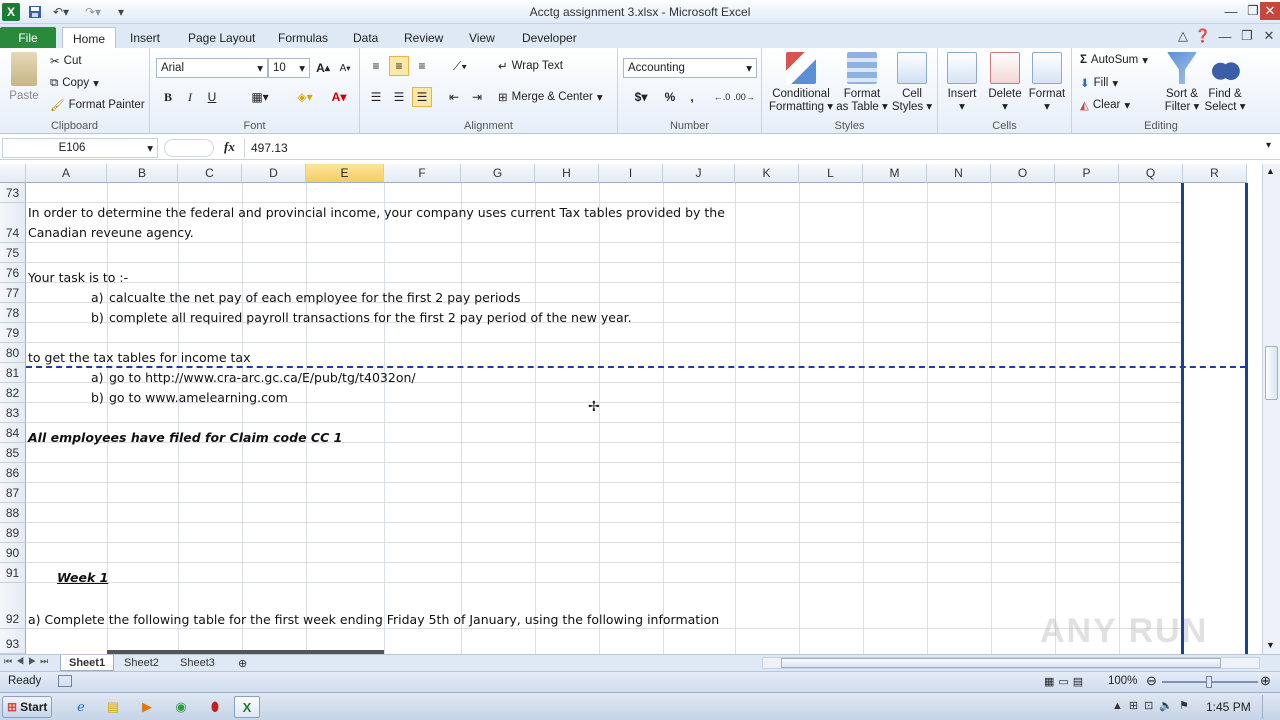 The image size is (1280, 720). I want to click on clear-button: ◭ Clear ▾, so click(1105, 105).